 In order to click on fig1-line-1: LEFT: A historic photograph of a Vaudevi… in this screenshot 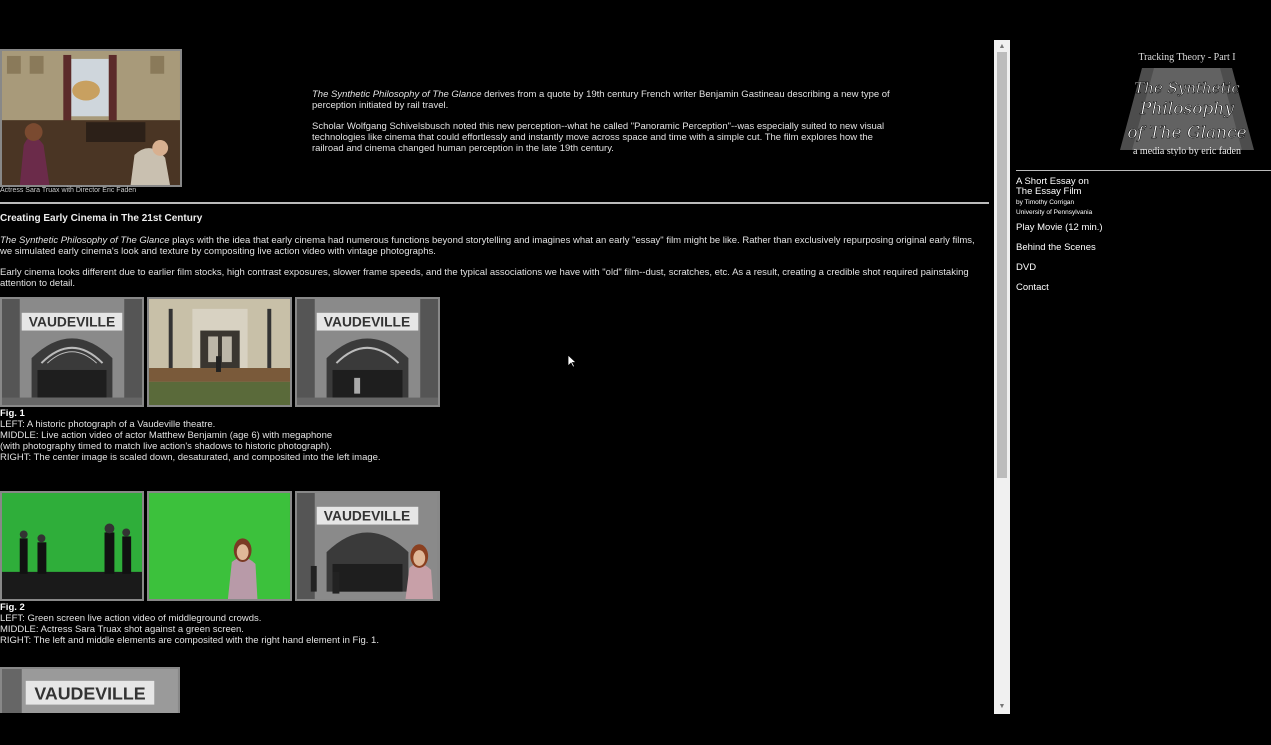, I will do `click(108, 424)`.